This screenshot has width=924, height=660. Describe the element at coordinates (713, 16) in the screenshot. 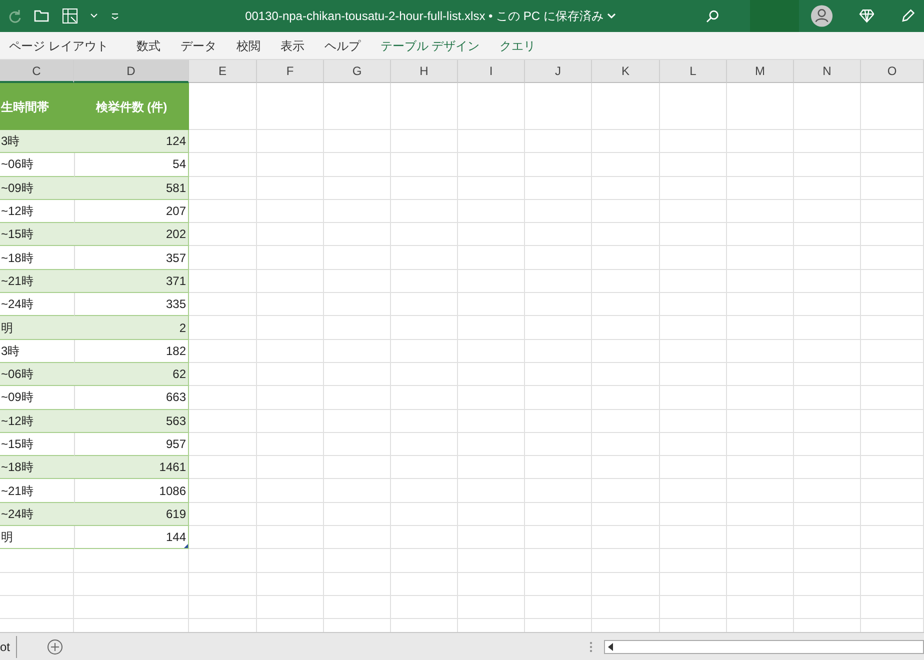

I see `search-icon` at that location.